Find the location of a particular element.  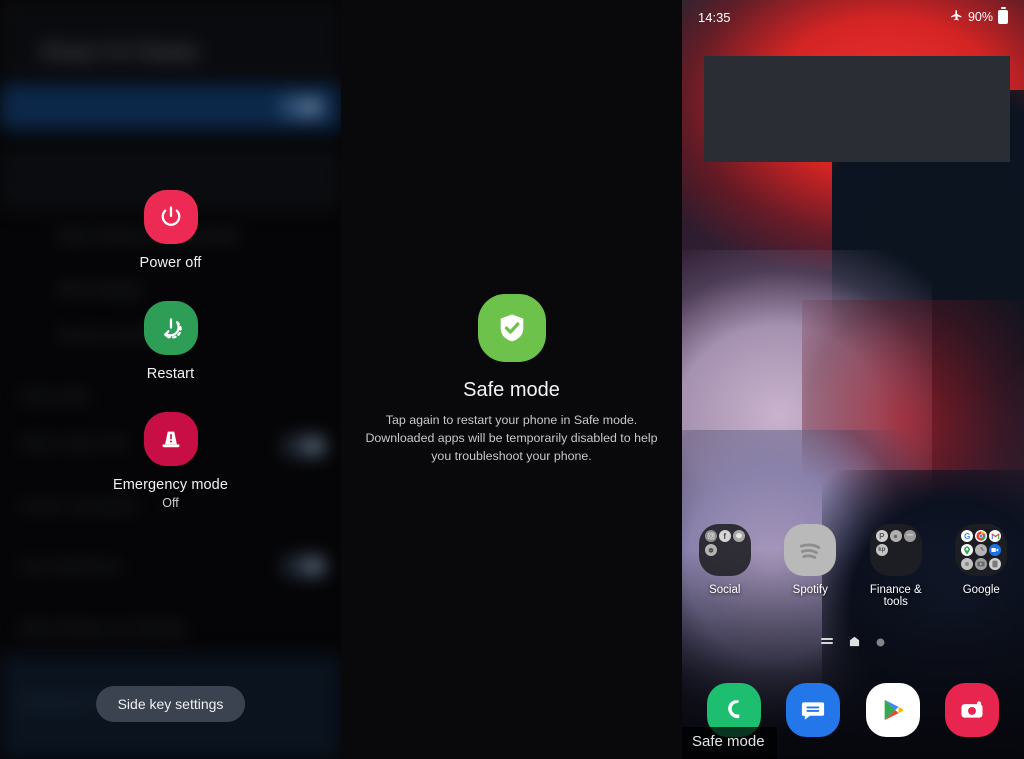

side-key-settings-button: Side key settings is located at coordinates (170, 704).